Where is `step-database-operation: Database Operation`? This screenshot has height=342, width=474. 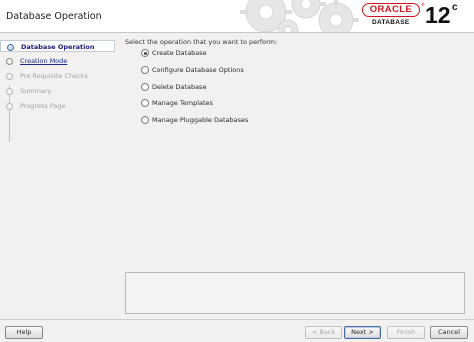
step-database-operation: Database Operation is located at coordinates (57, 46).